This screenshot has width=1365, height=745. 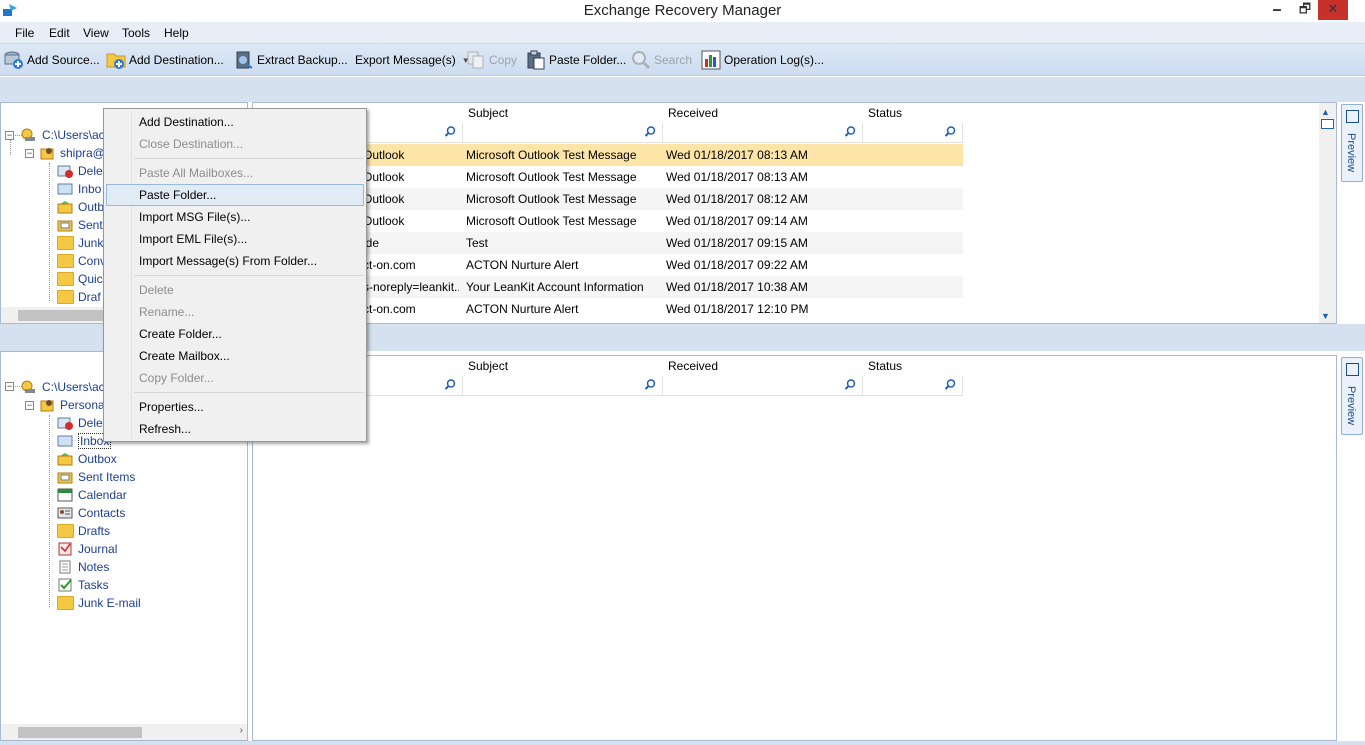 What do you see at coordinates (136, 33) in the screenshot?
I see `menu-tools: Tools` at bounding box center [136, 33].